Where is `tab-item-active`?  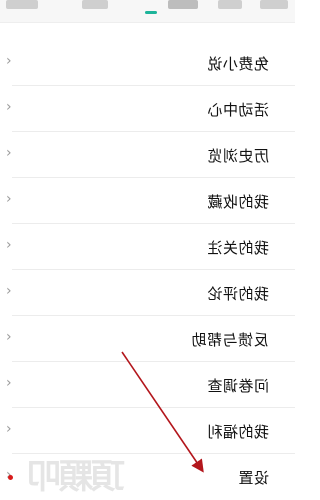
tab-item-active is located at coordinates (183, 4).